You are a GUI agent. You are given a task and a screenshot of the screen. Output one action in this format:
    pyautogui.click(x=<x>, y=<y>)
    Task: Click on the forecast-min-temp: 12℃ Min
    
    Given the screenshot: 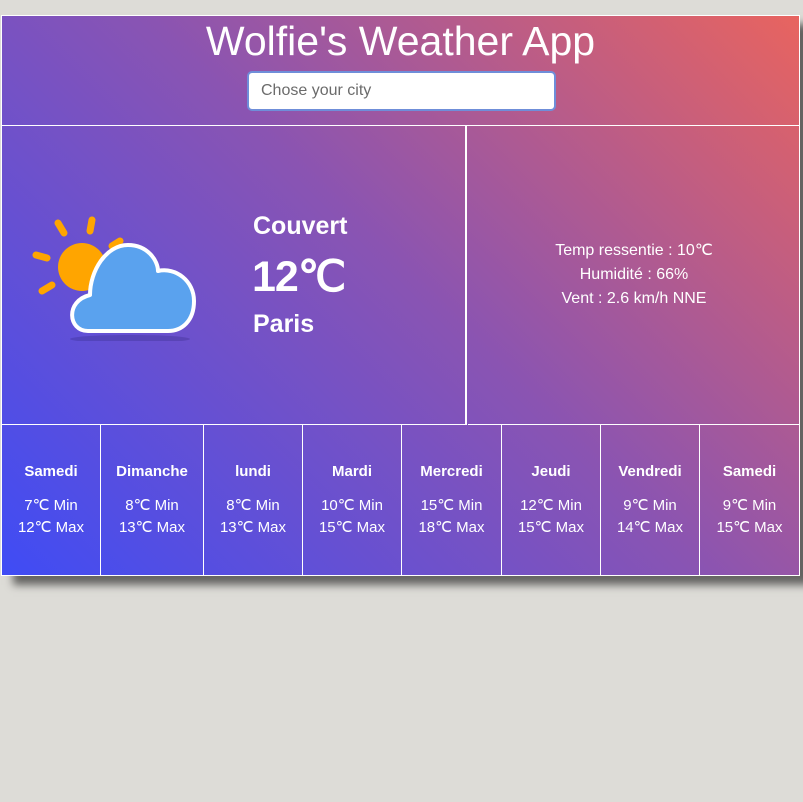 What is the action you would take?
    pyautogui.click(x=551, y=505)
    